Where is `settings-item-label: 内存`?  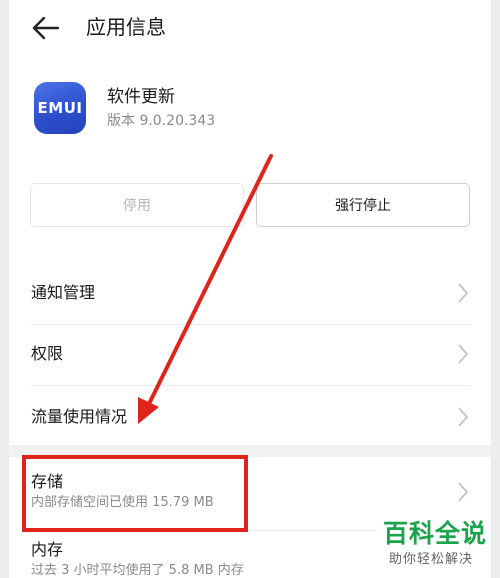 settings-item-label: 内存 is located at coordinates (47, 549).